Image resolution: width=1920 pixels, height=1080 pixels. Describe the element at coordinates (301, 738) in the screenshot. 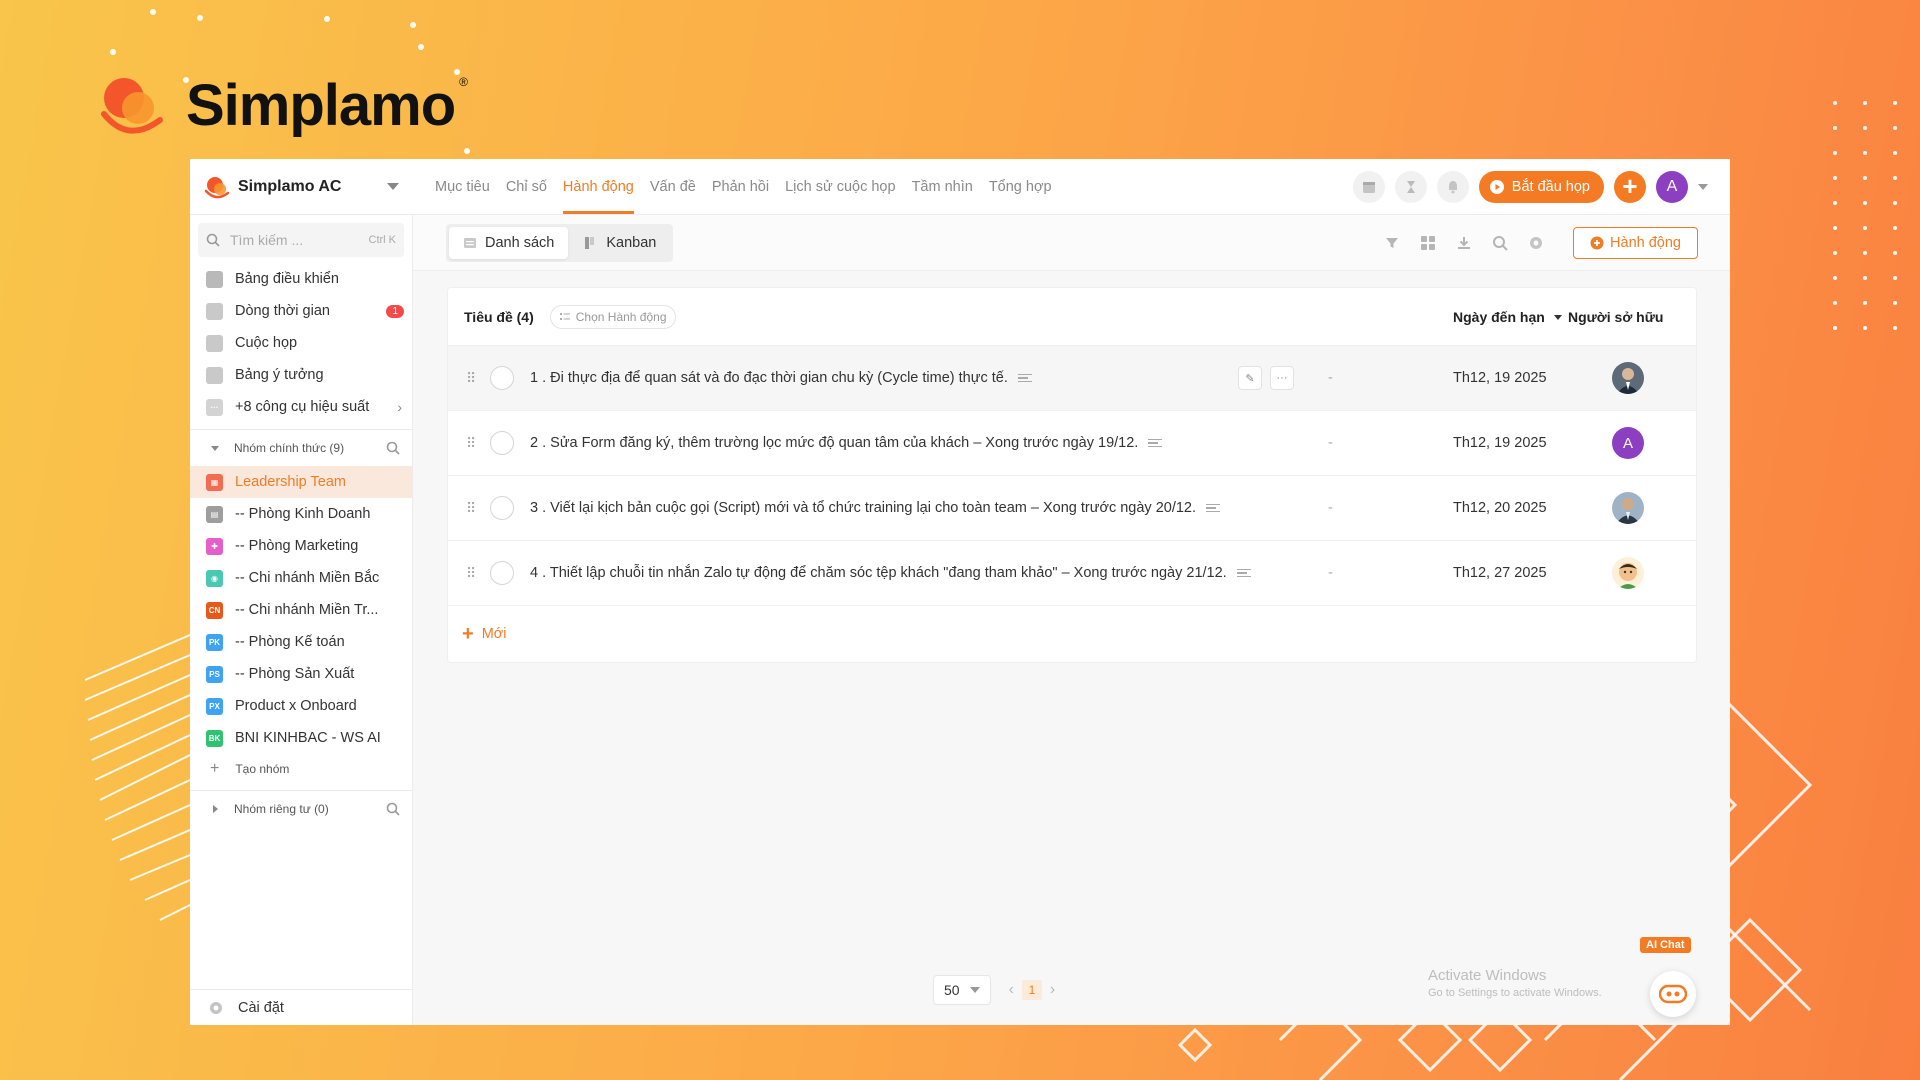

I see `sidebar-group-bni-kinhbac: BK BNI KINHBAC - WS AI` at that location.